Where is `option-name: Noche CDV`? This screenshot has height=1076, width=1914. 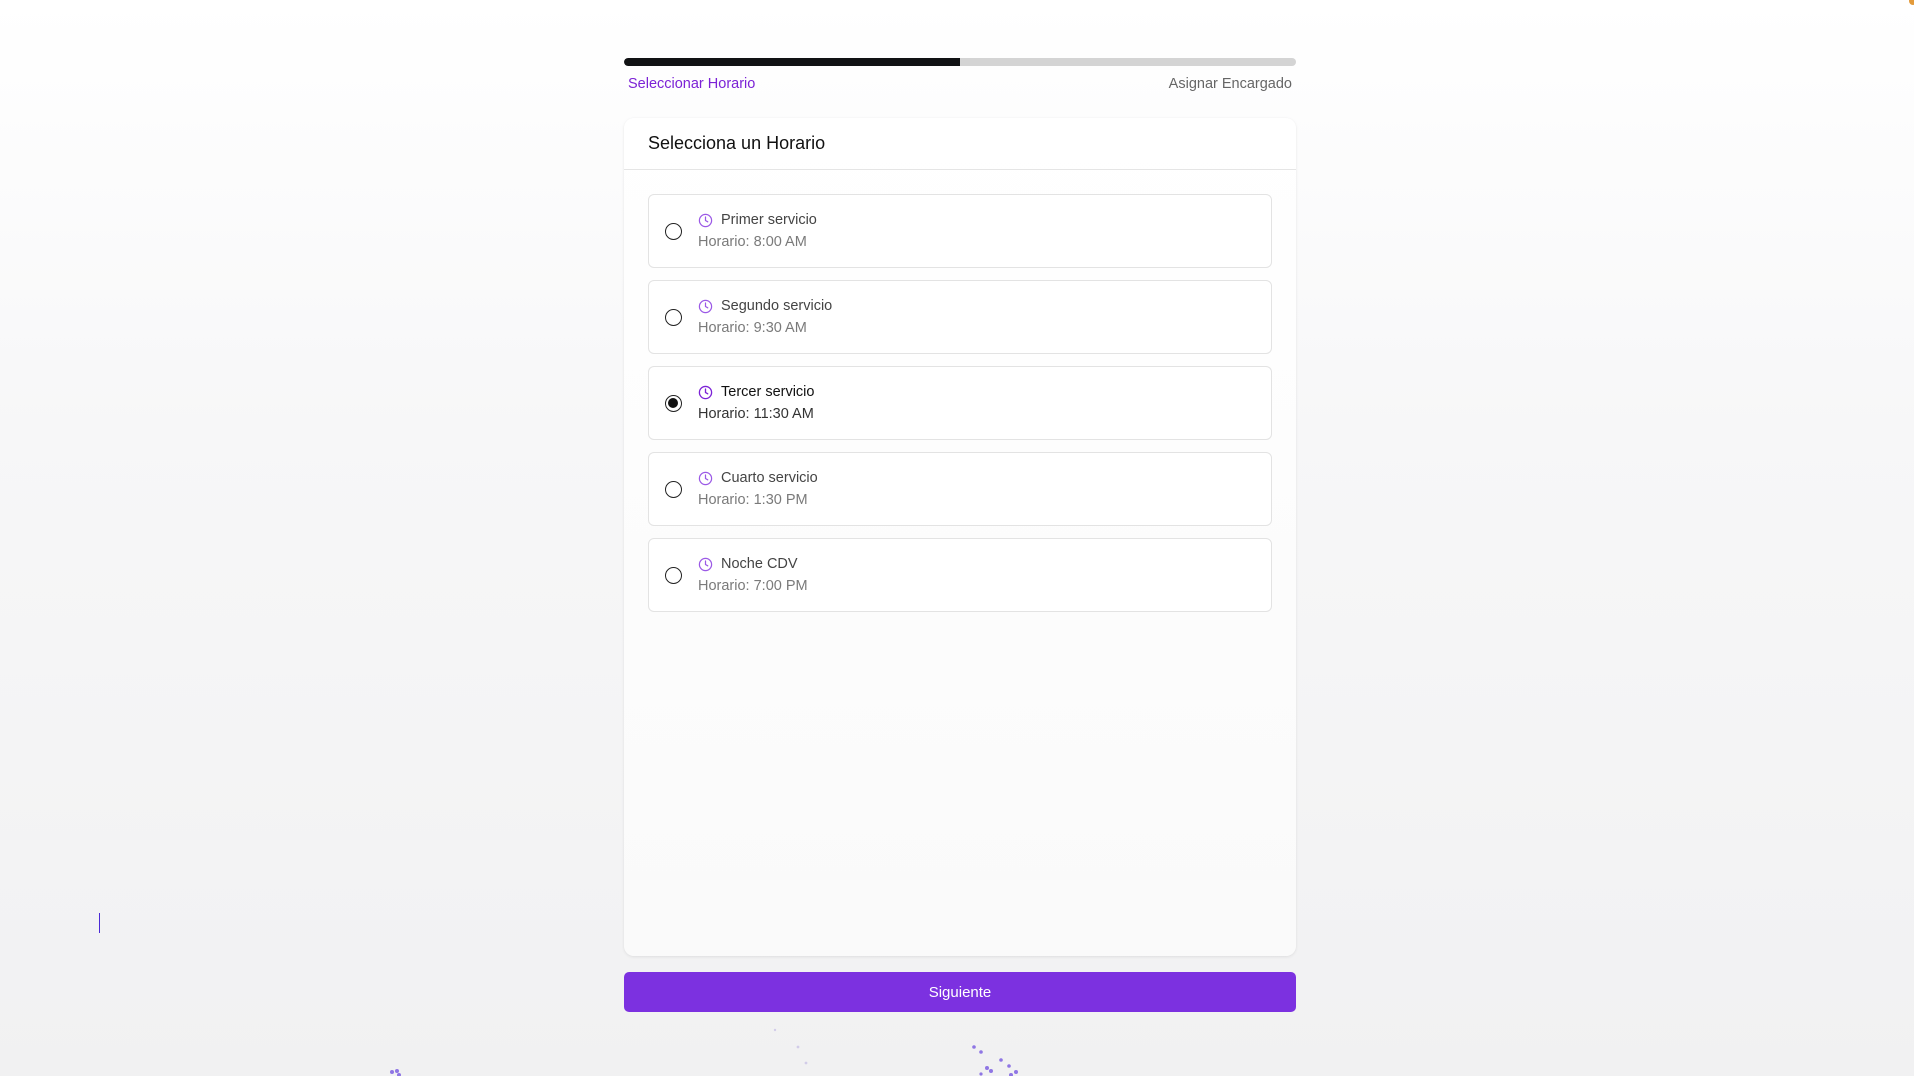 option-name: Noche CDV is located at coordinates (759, 564).